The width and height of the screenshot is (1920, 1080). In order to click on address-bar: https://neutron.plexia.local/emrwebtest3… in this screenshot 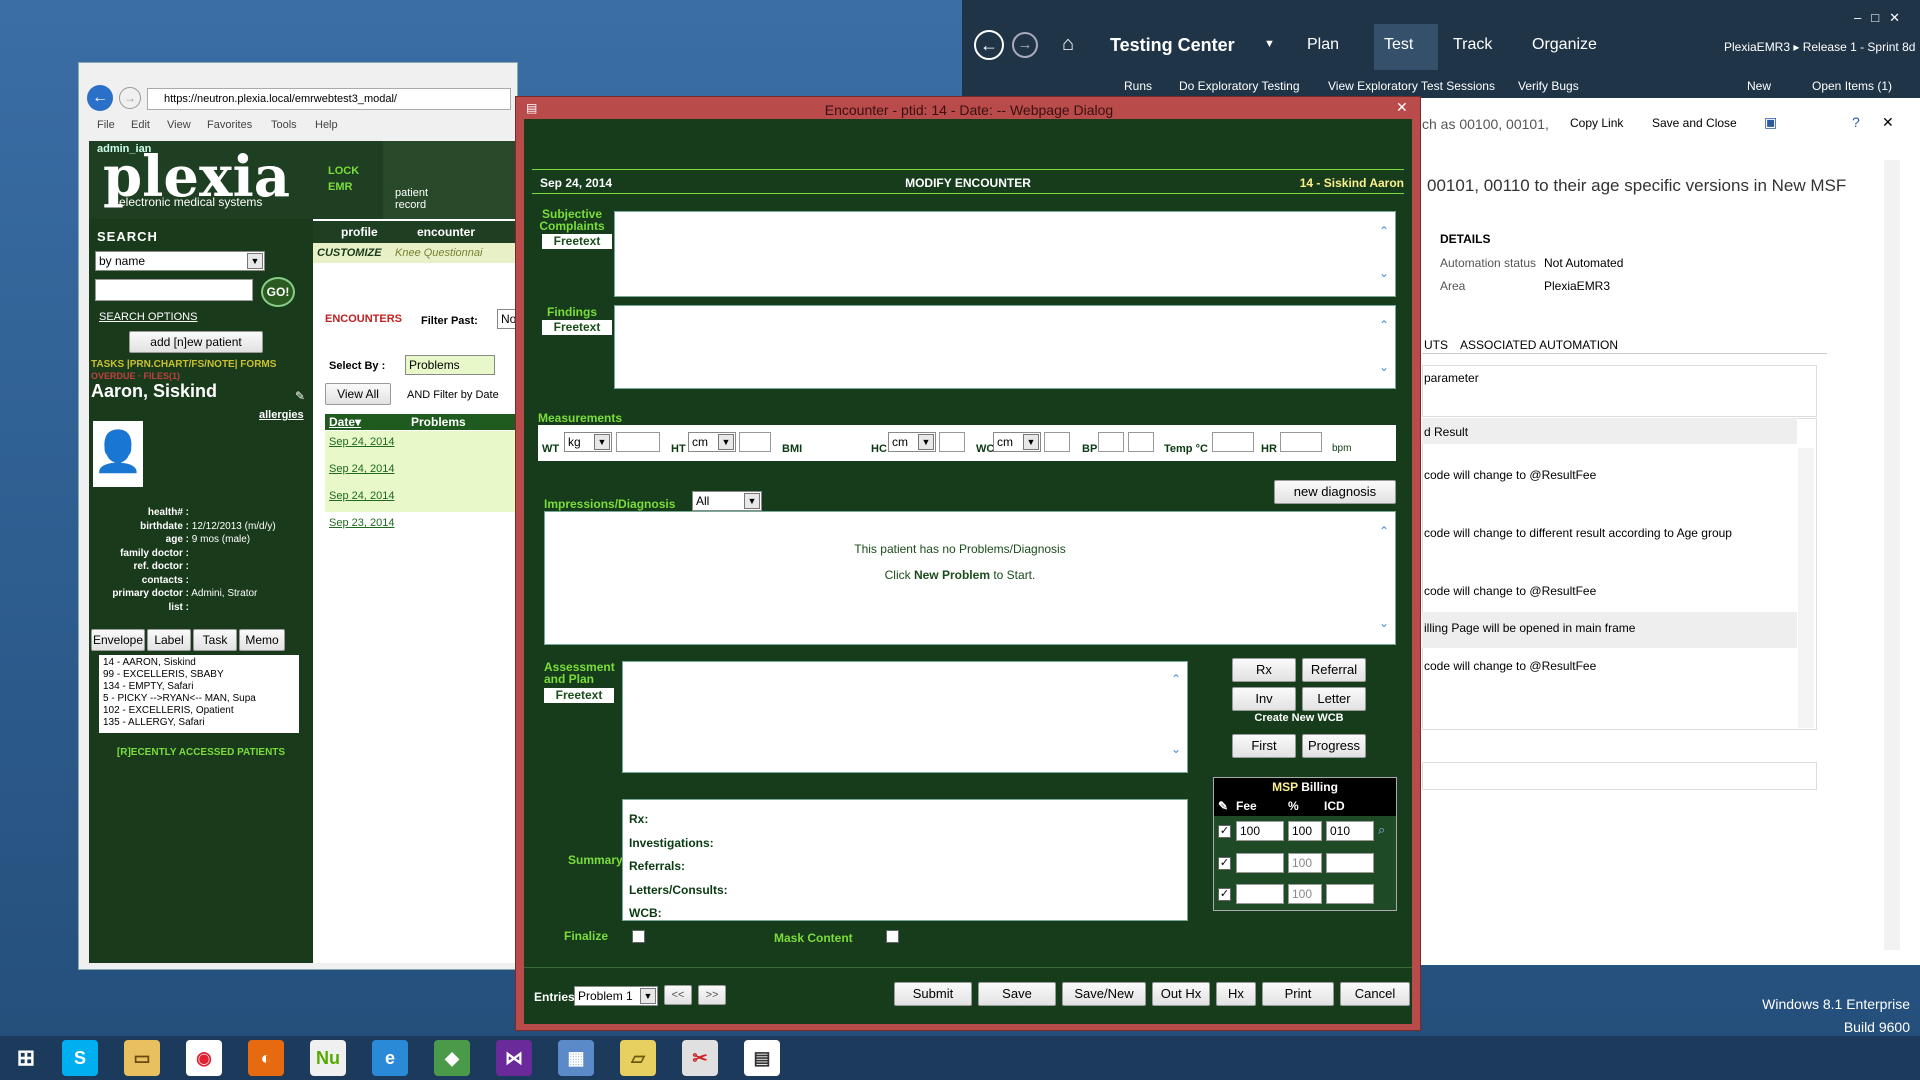, I will do `click(329, 99)`.